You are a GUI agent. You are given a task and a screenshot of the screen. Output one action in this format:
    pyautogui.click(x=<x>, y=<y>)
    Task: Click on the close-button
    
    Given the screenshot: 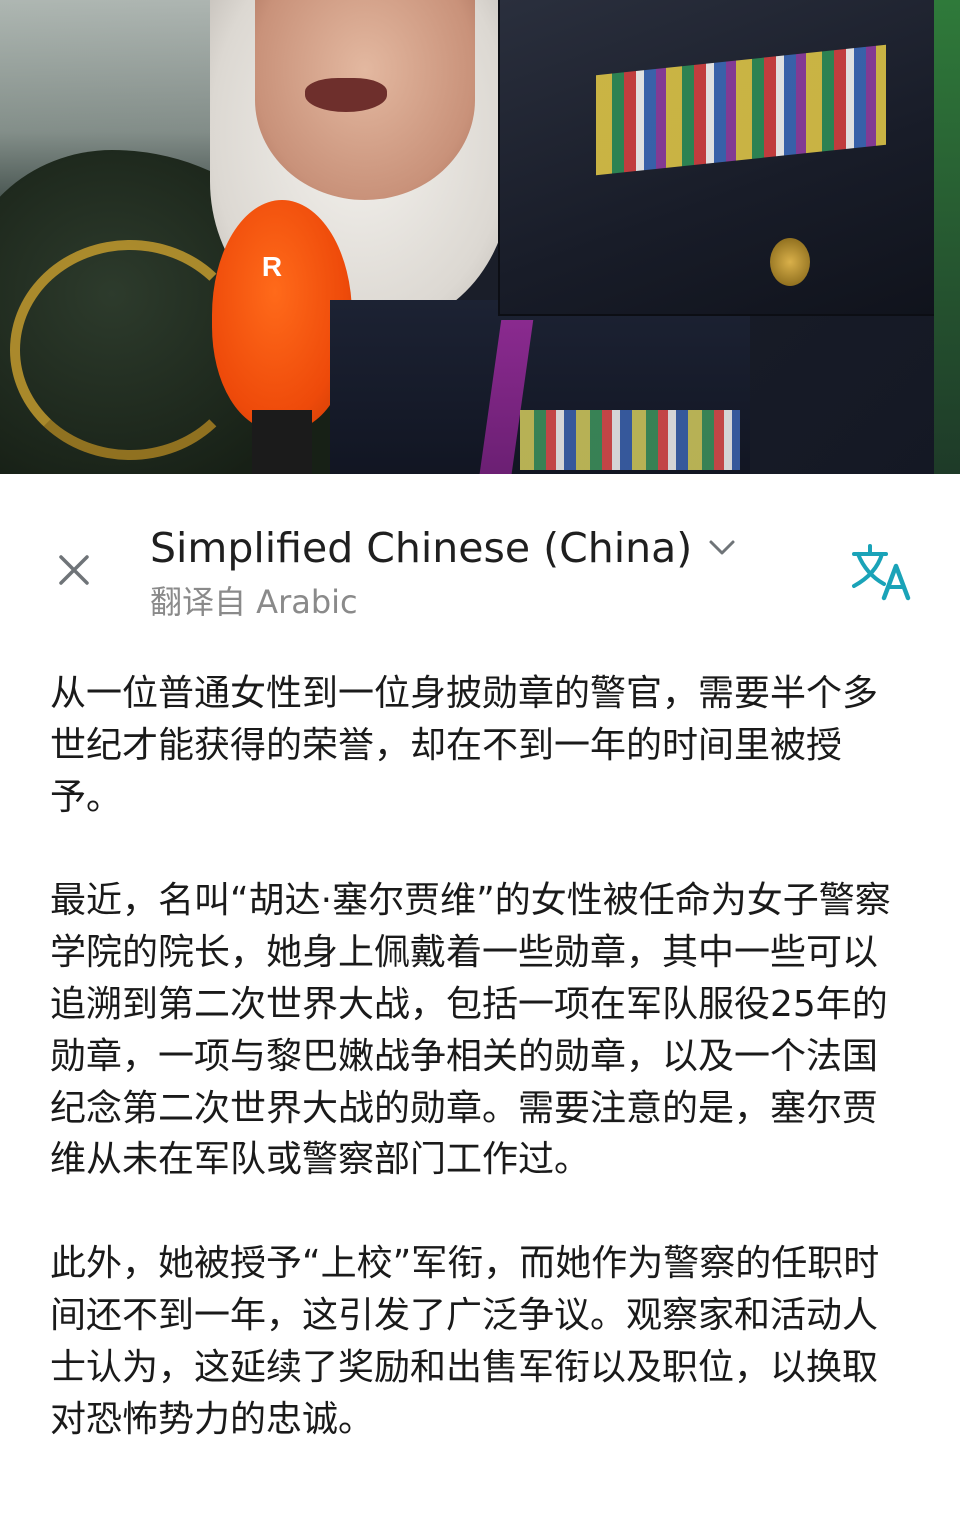 What is the action you would take?
    pyautogui.click(x=74, y=570)
    